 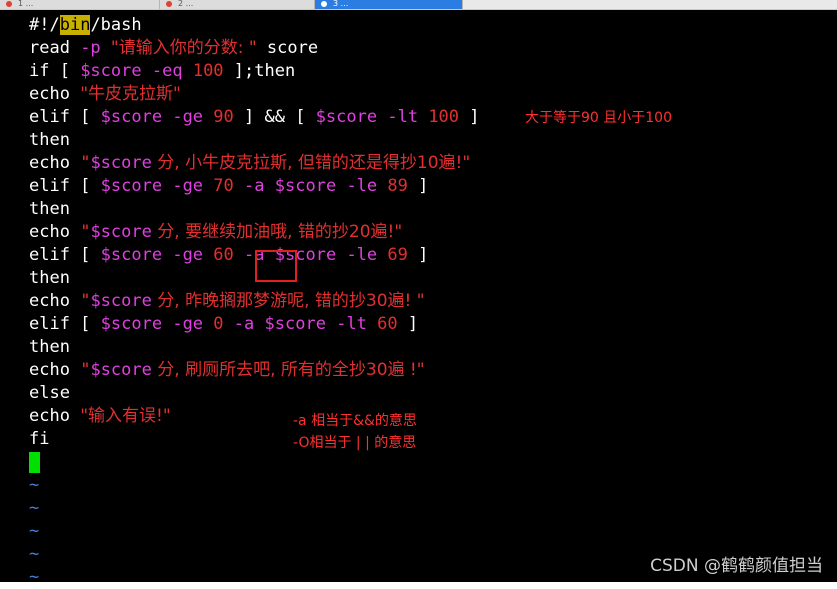 I want to click on code-line-15: then, so click(x=254, y=347).